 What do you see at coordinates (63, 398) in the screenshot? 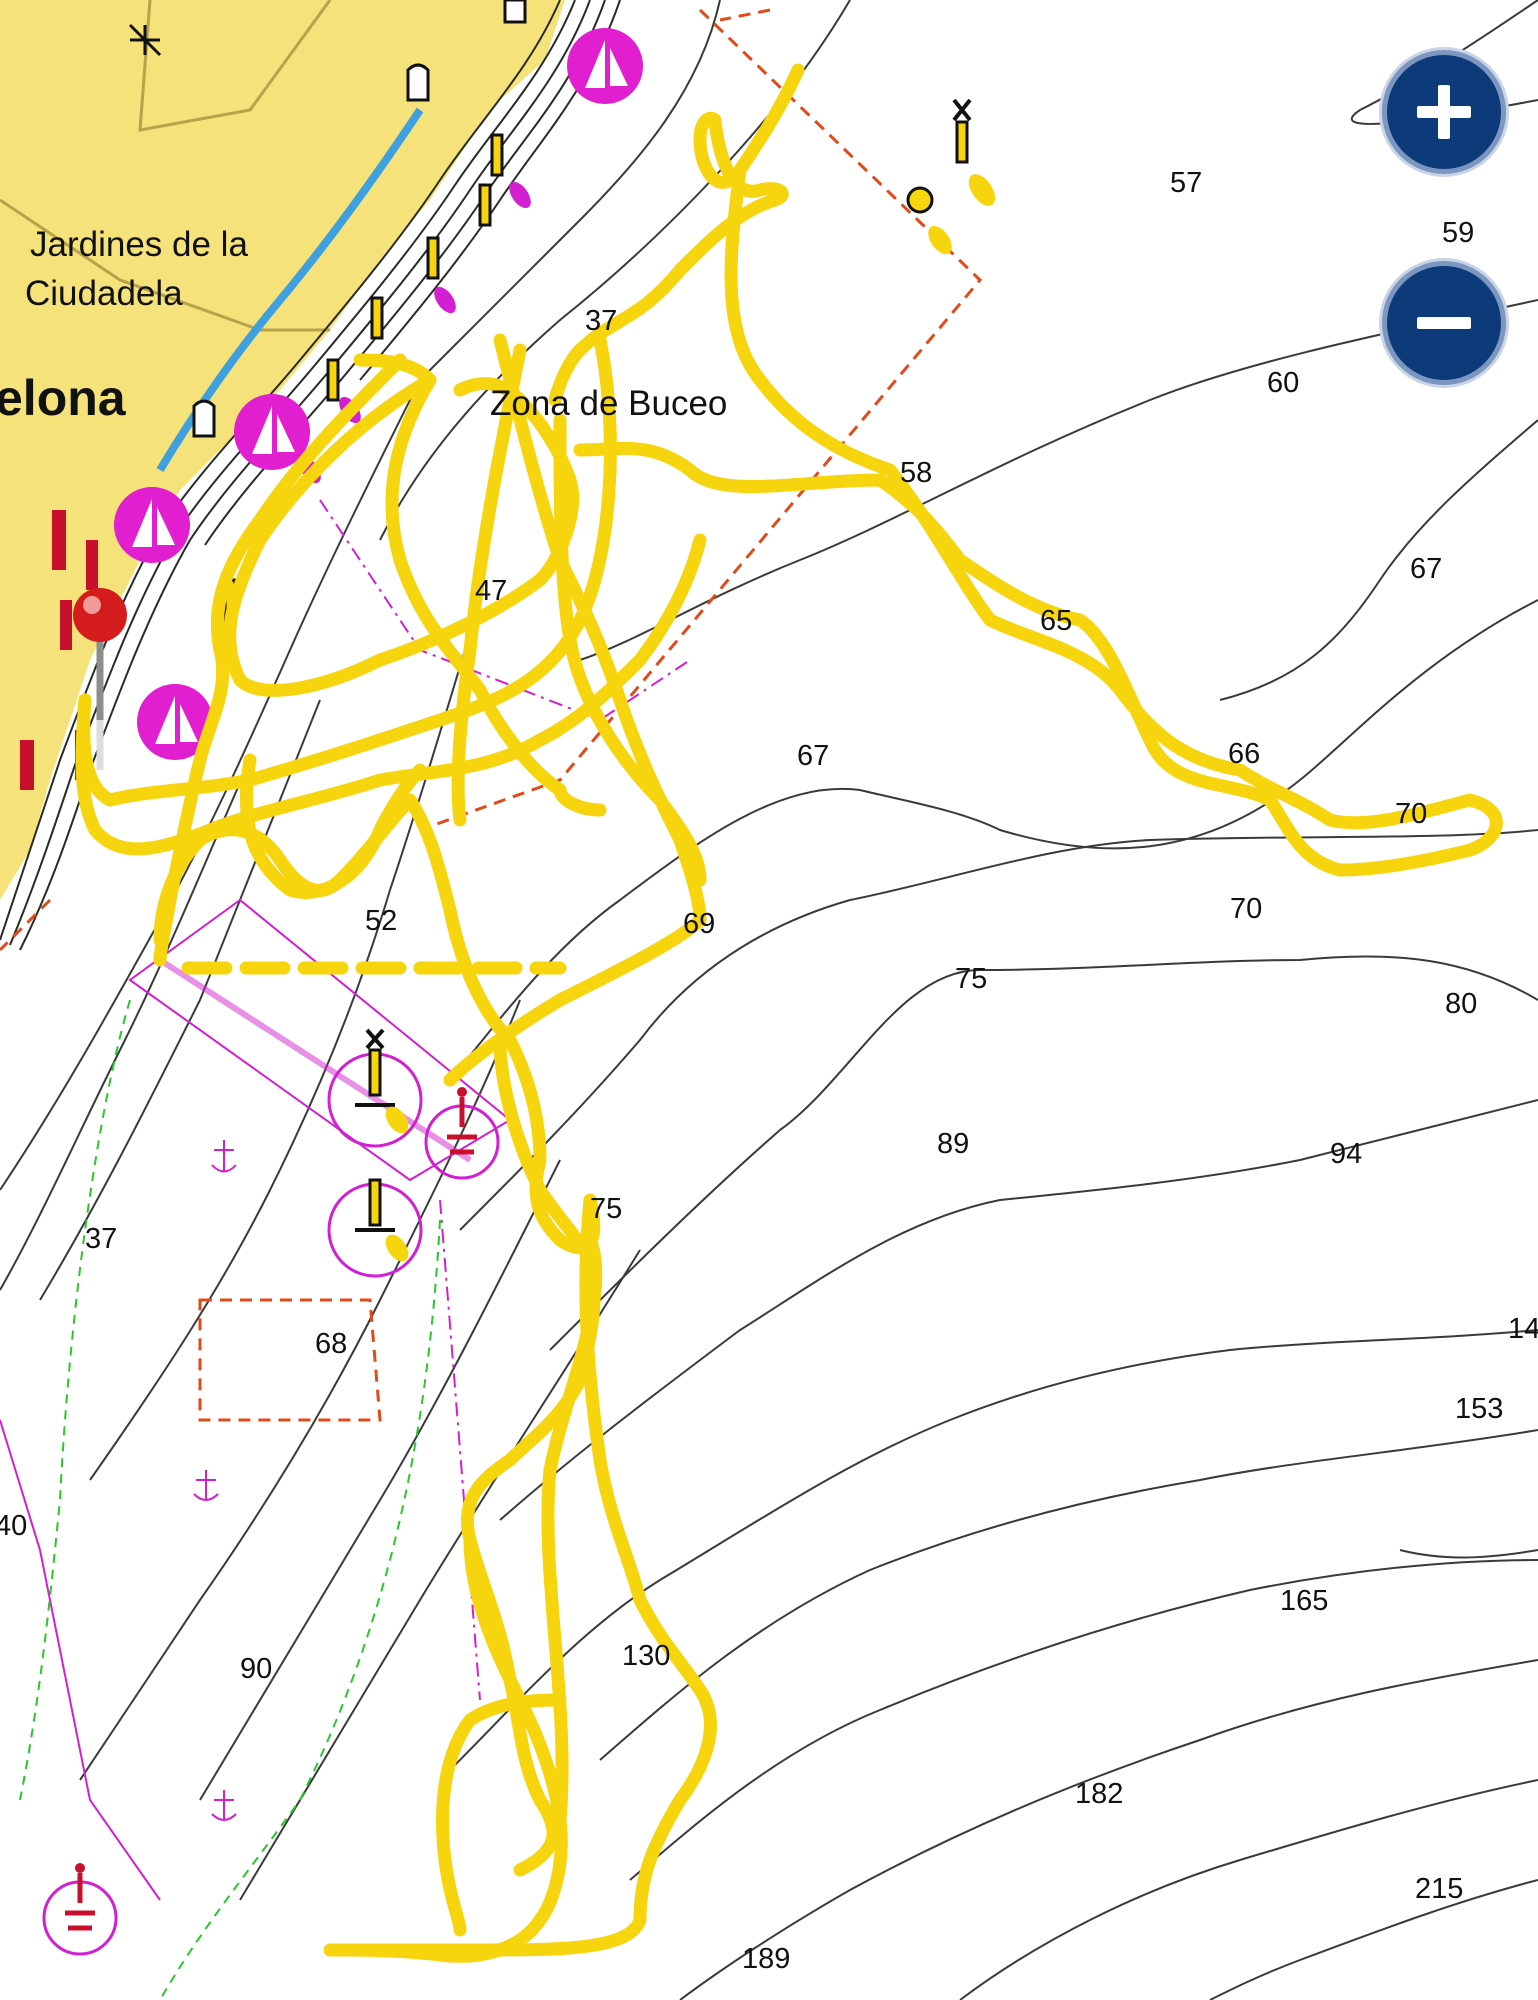
I see `city-label: elona` at bounding box center [63, 398].